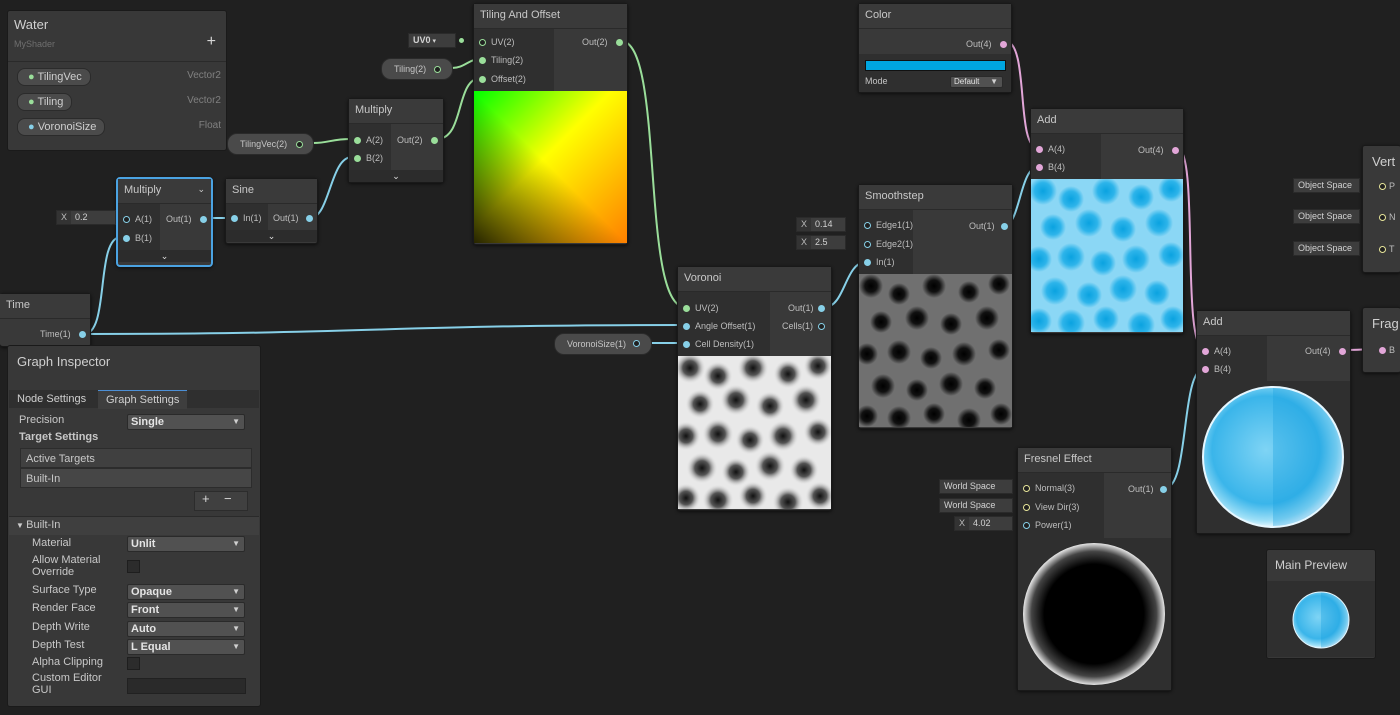 The height and width of the screenshot is (715, 1400). What do you see at coordinates (1326, 185) in the screenshot?
I see `position-space-field: Object Space` at bounding box center [1326, 185].